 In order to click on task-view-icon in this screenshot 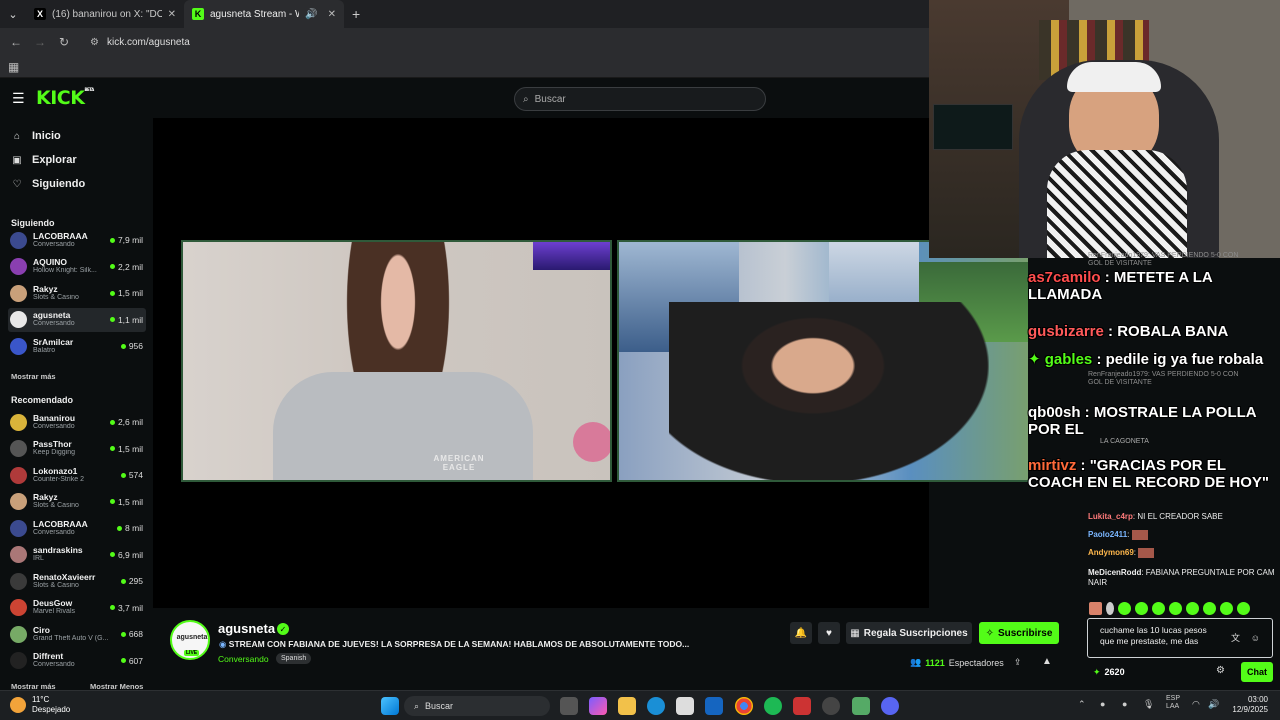, I will do `click(569, 706)`.